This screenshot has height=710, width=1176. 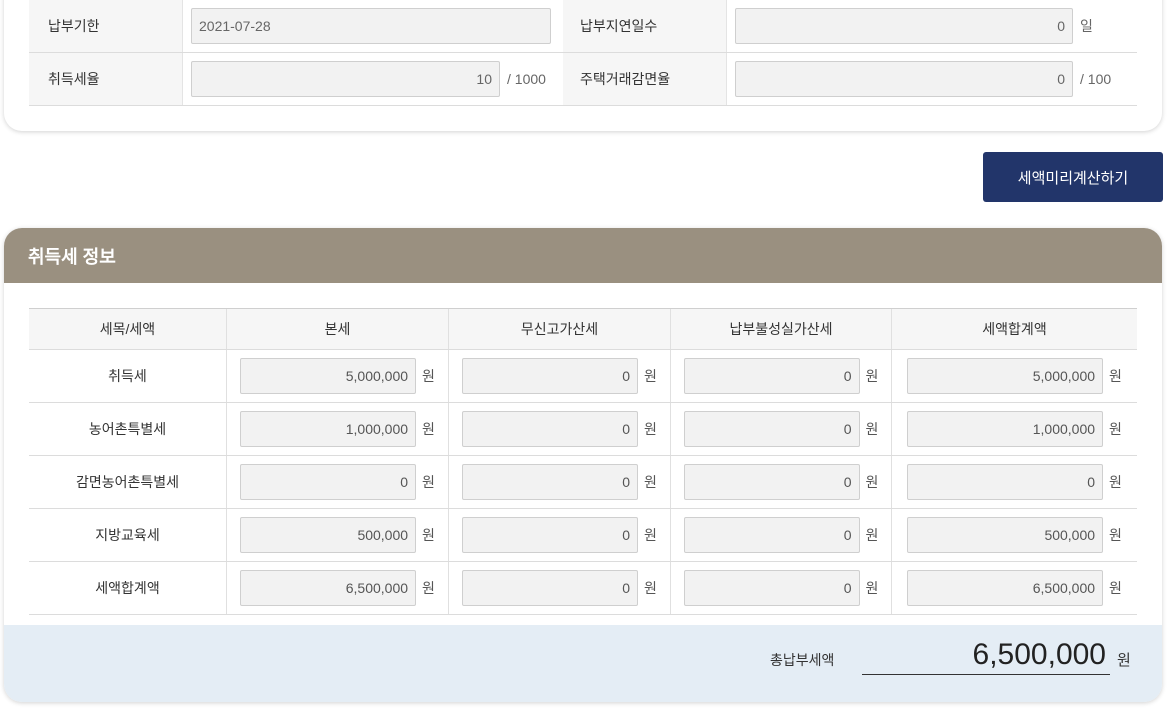 What do you see at coordinates (904, 79) in the screenshot?
I see `reduction-rate-field: 0` at bounding box center [904, 79].